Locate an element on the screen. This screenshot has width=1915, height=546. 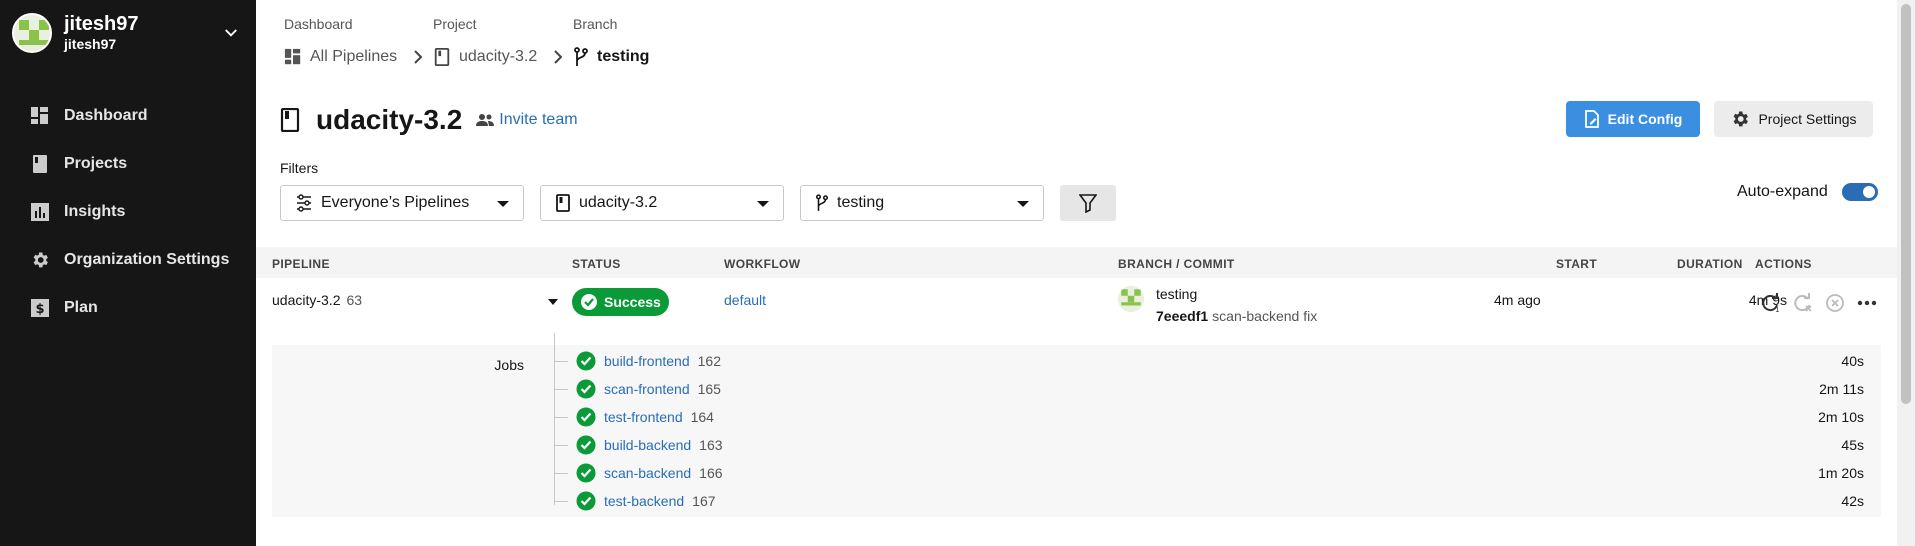
pipeline-project: udacity-3.2 is located at coordinates (306, 300).